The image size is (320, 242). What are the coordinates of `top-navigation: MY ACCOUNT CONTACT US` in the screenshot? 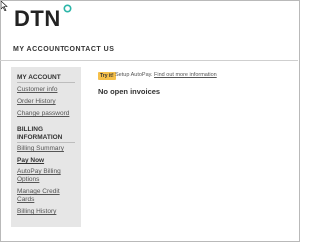 It's located at (149, 51).